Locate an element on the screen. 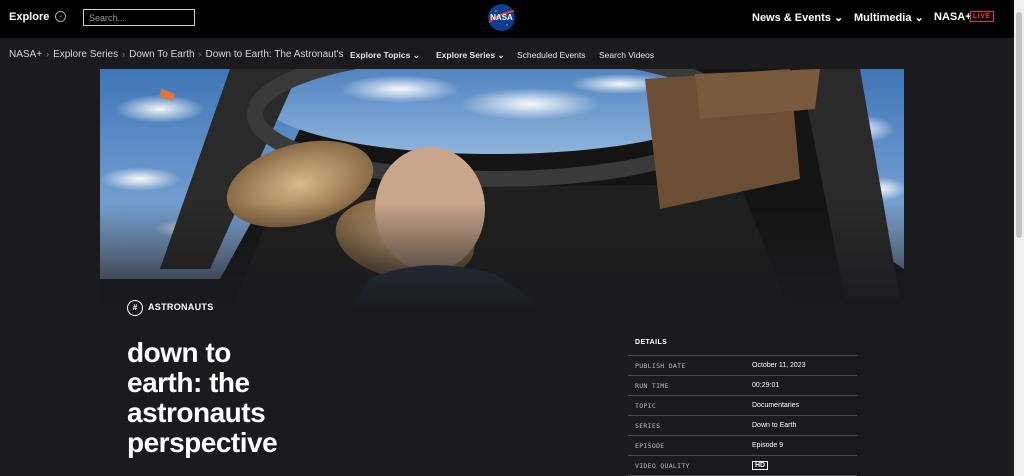 The height and width of the screenshot is (476, 1024). detail-key: PUBLISH DATE is located at coordinates (660, 366).